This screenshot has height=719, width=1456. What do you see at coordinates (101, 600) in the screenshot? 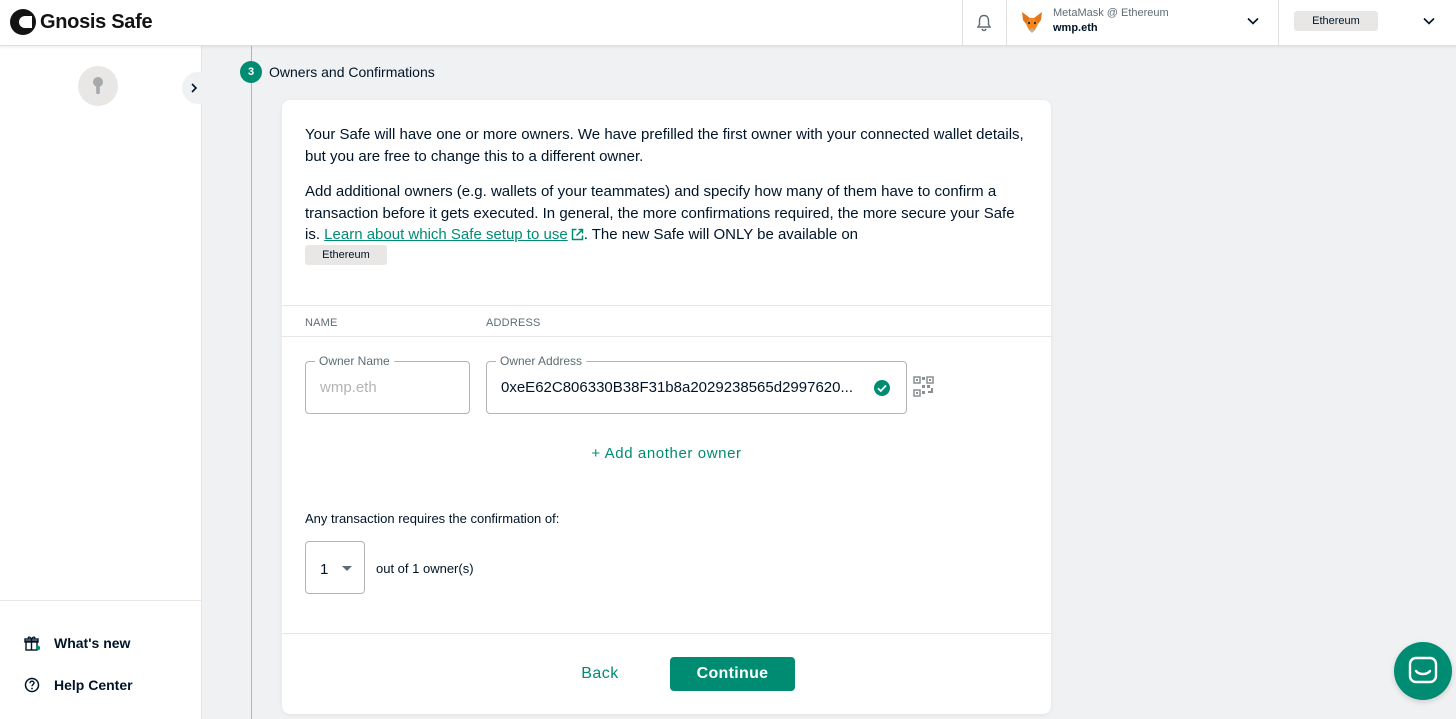
I see `sidebar-divider` at bounding box center [101, 600].